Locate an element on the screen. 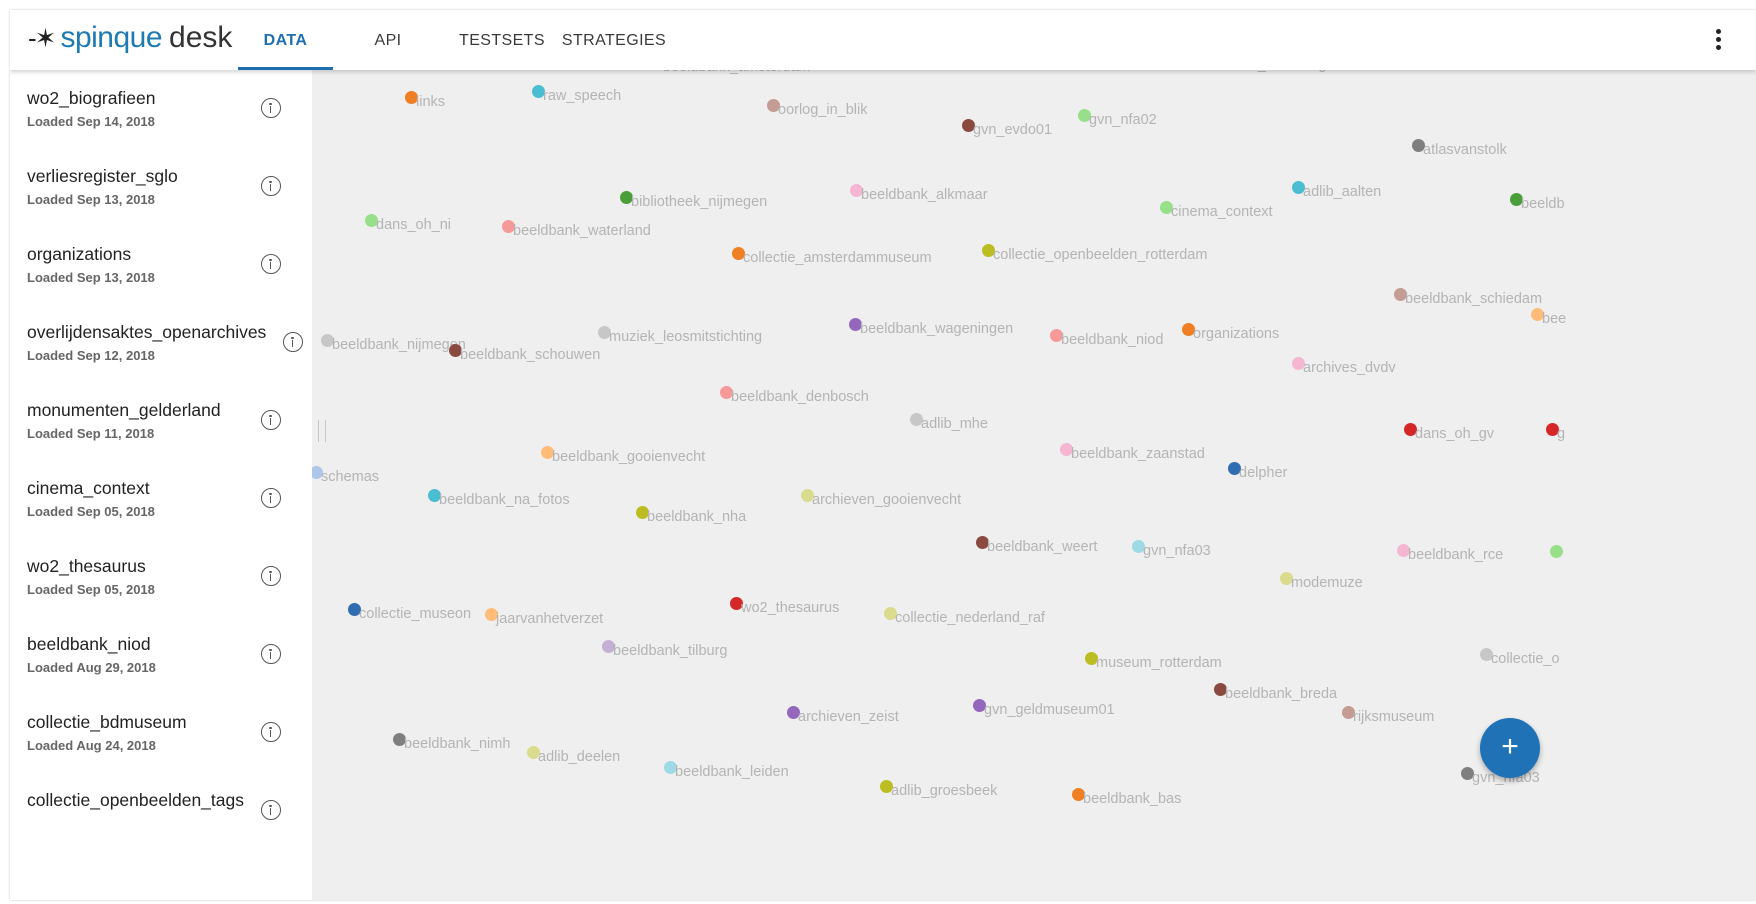  dataset-loaded-date: Loaded Aug 24, 2018 is located at coordinates (91, 745).